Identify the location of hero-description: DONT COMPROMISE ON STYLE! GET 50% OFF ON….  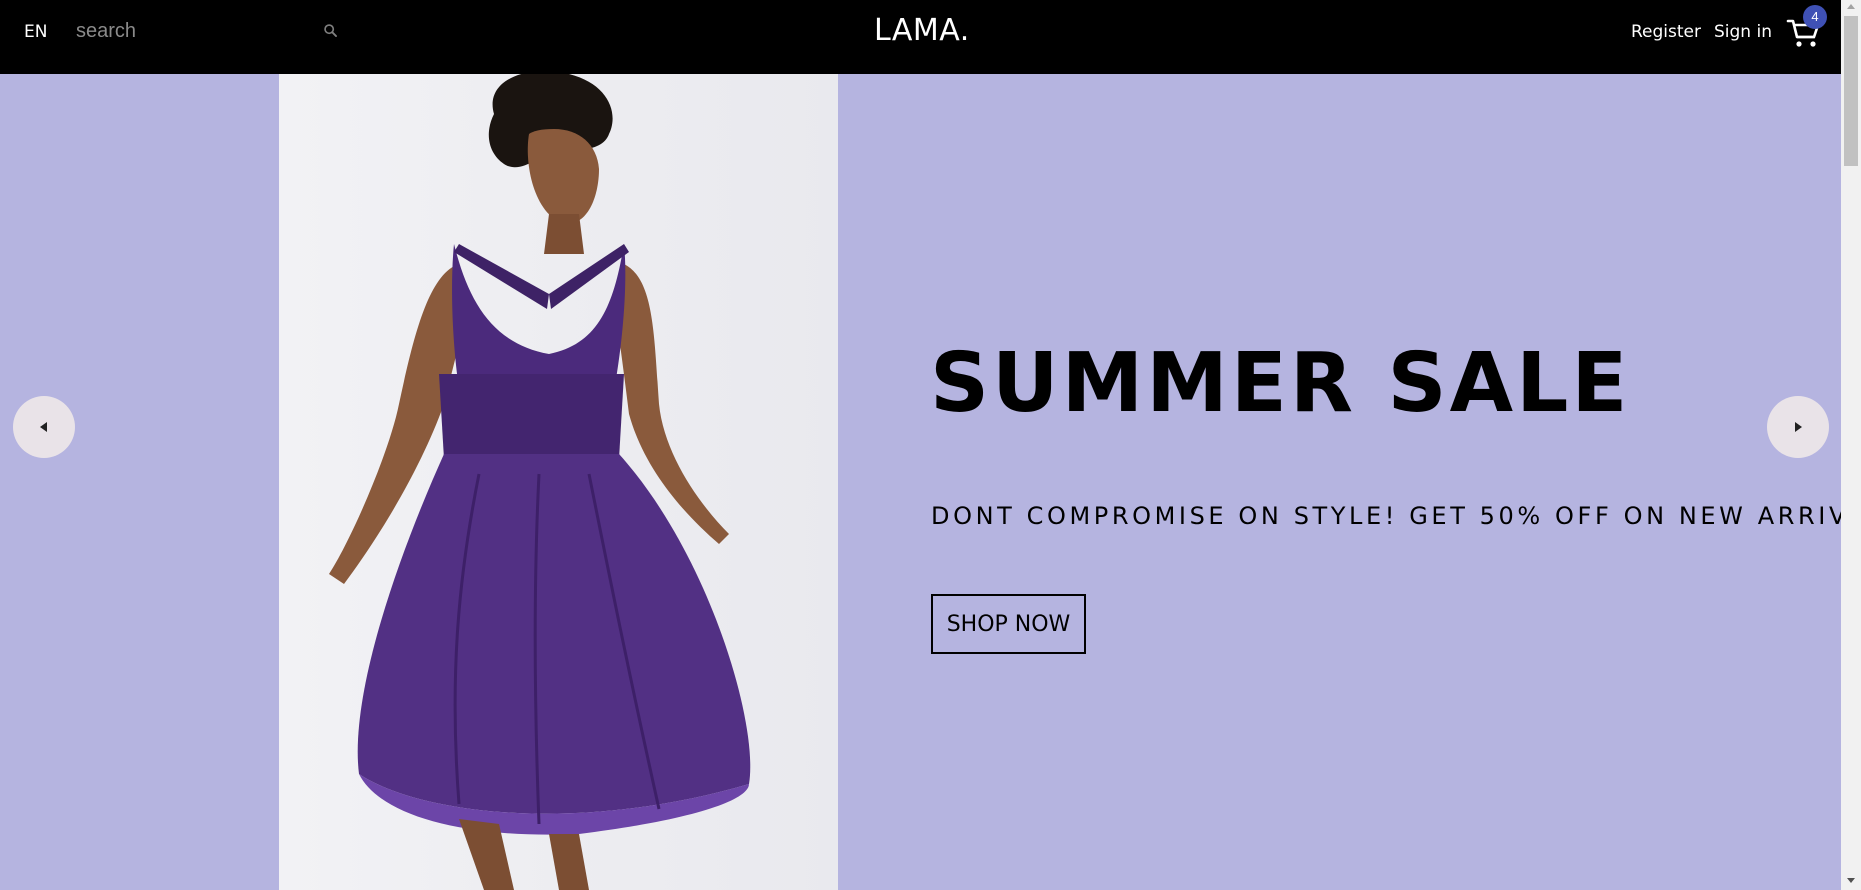
(1396, 516).